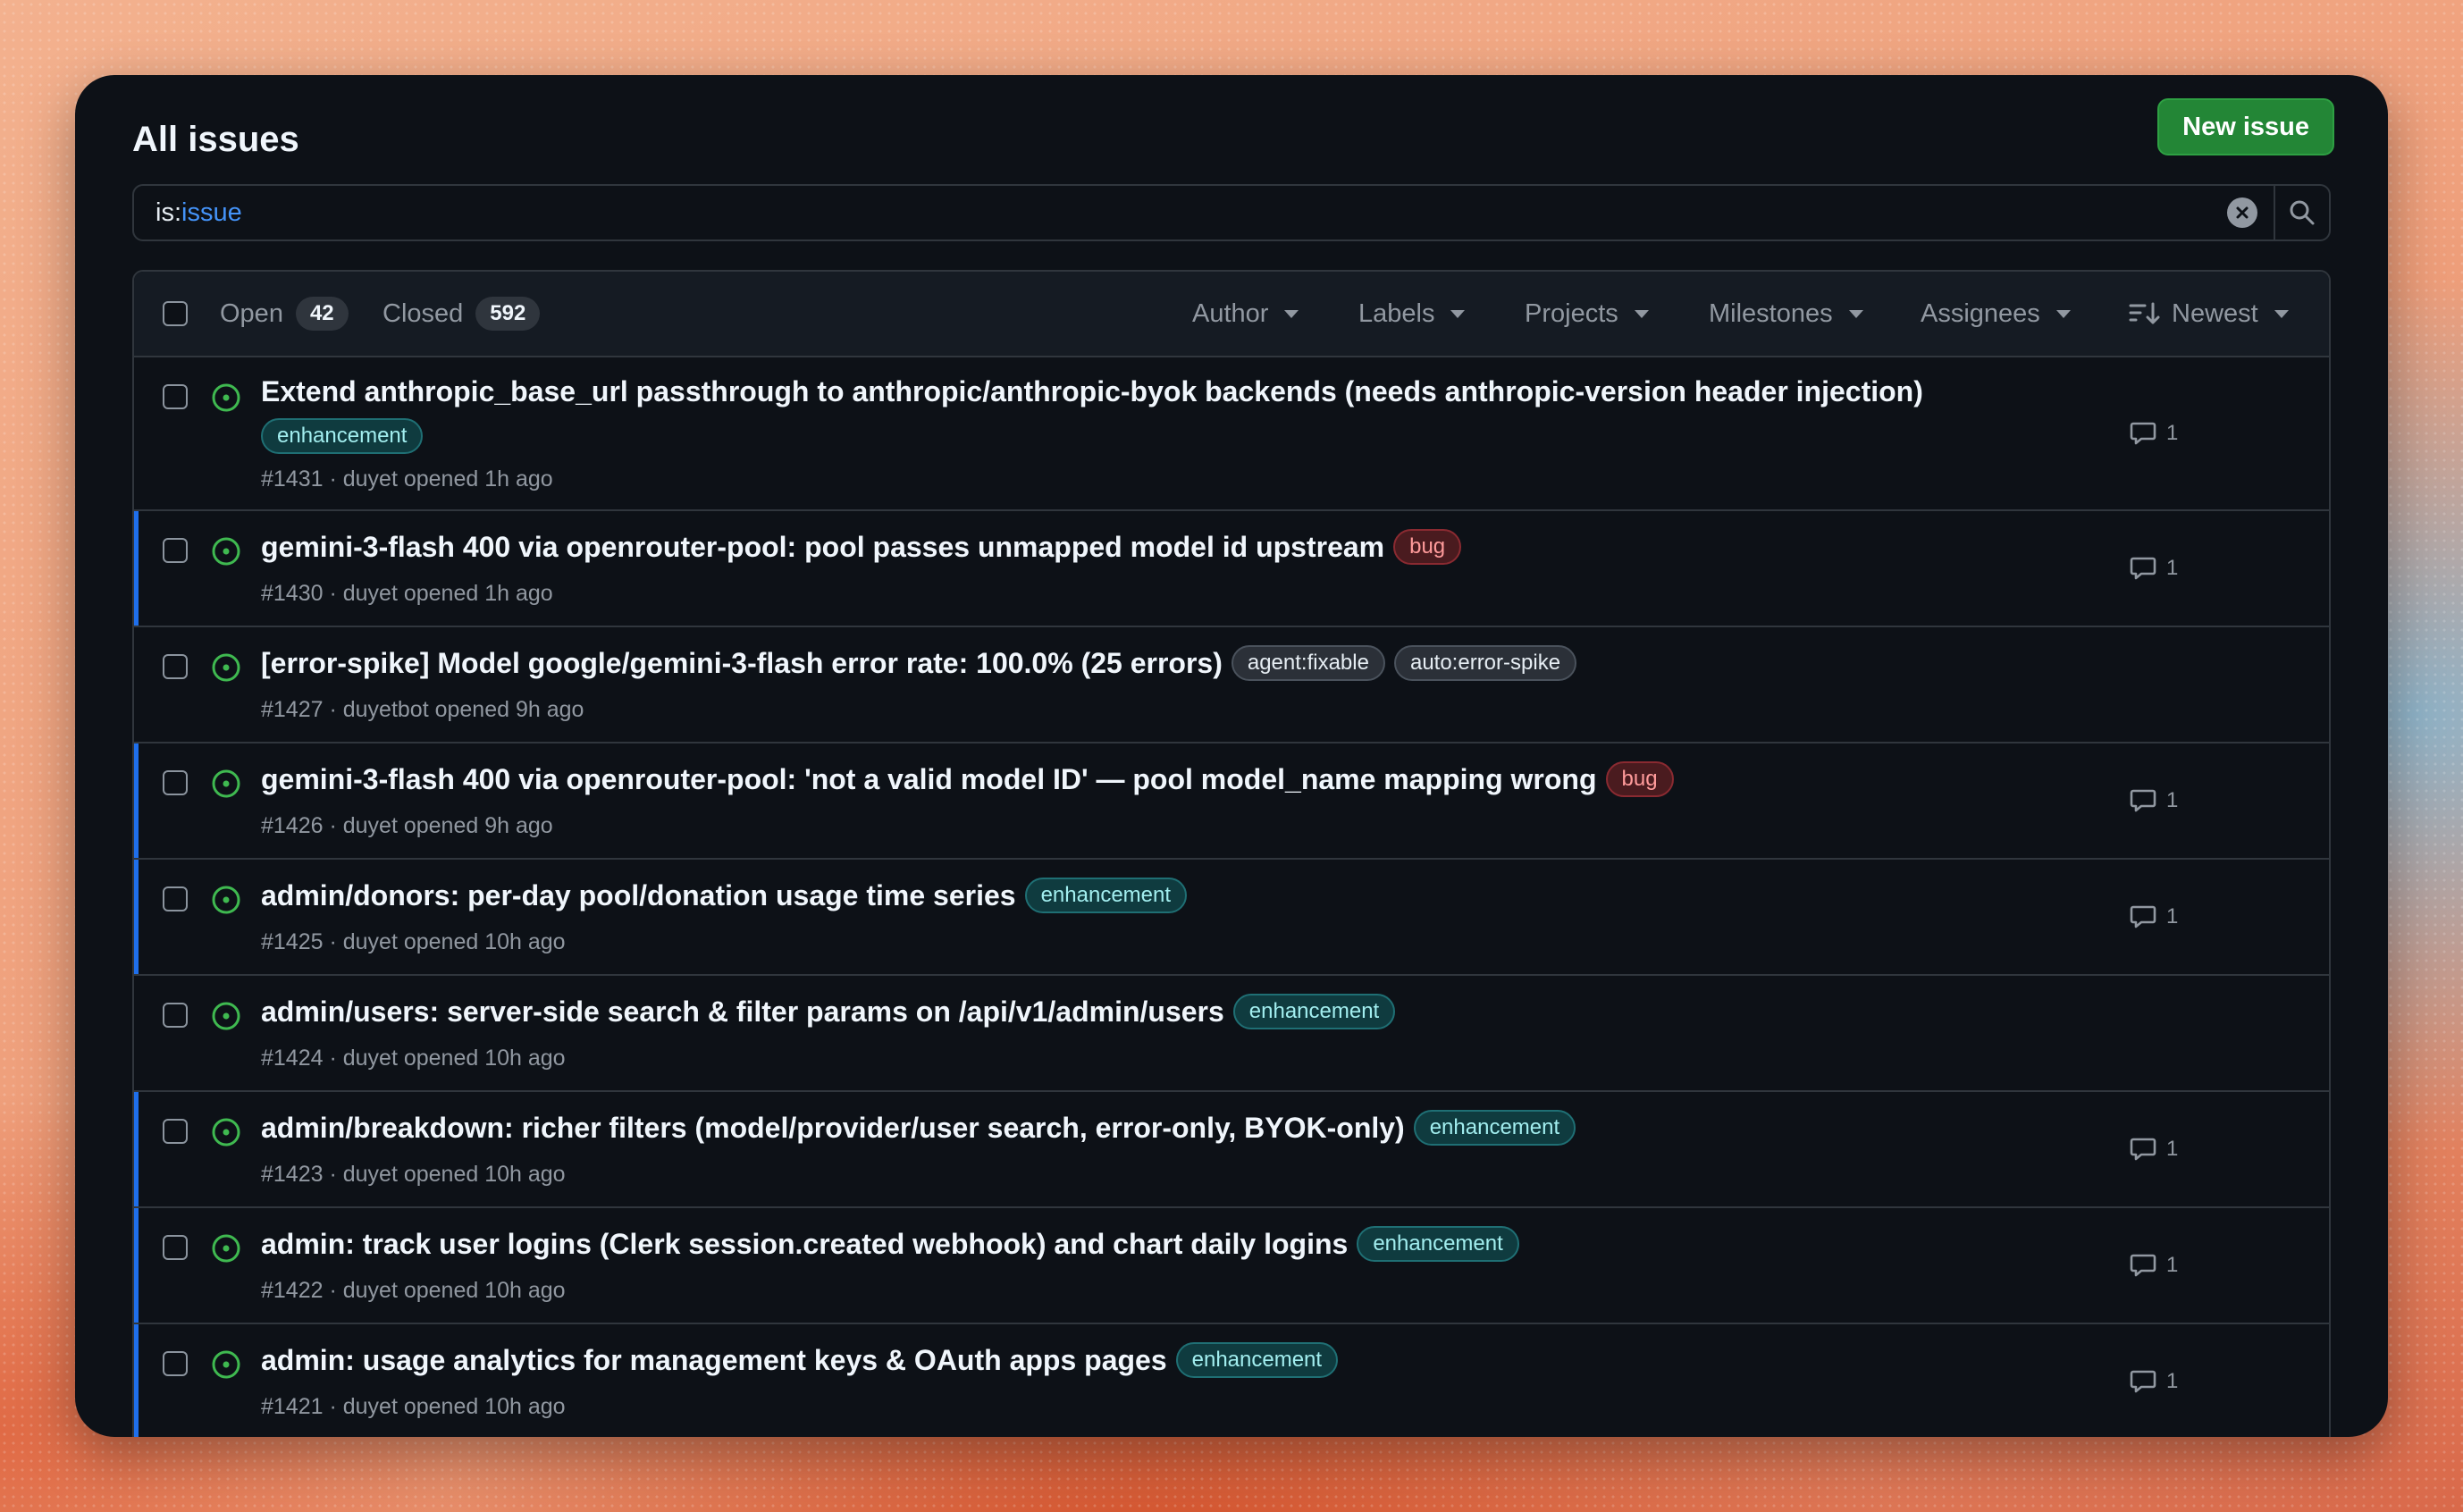 This screenshot has width=2463, height=1512. What do you see at coordinates (211, 212) in the screenshot?
I see `search-term: issue` at bounding box center [211, 212].